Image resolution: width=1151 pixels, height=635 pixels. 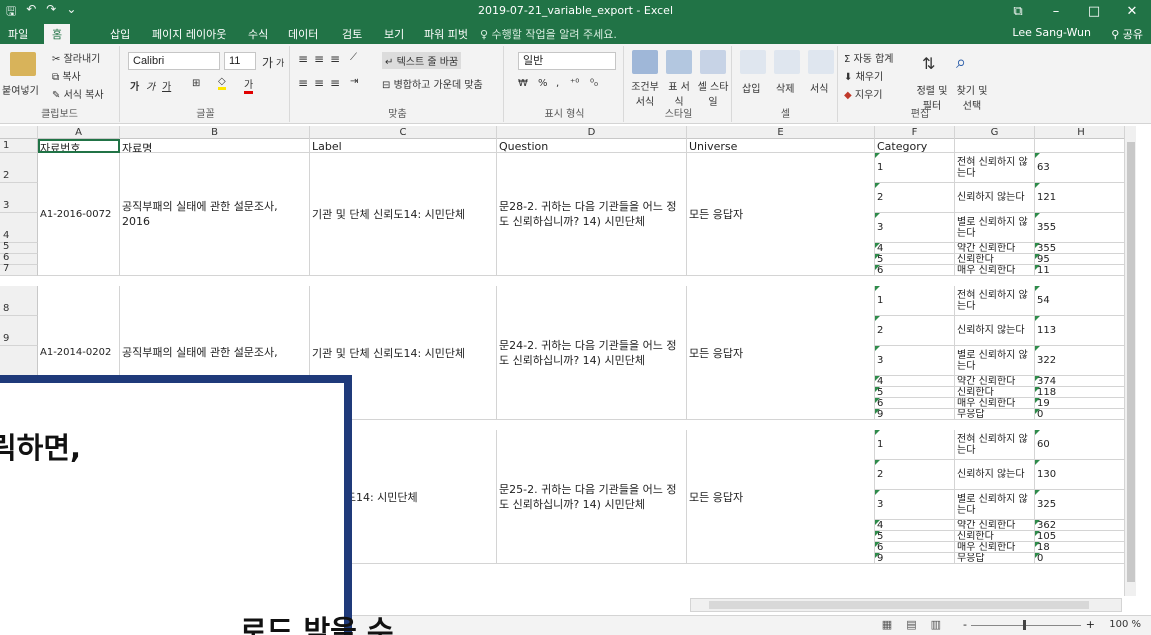 I want to click on currency-icon: ₩, so click(x=523, y=83).